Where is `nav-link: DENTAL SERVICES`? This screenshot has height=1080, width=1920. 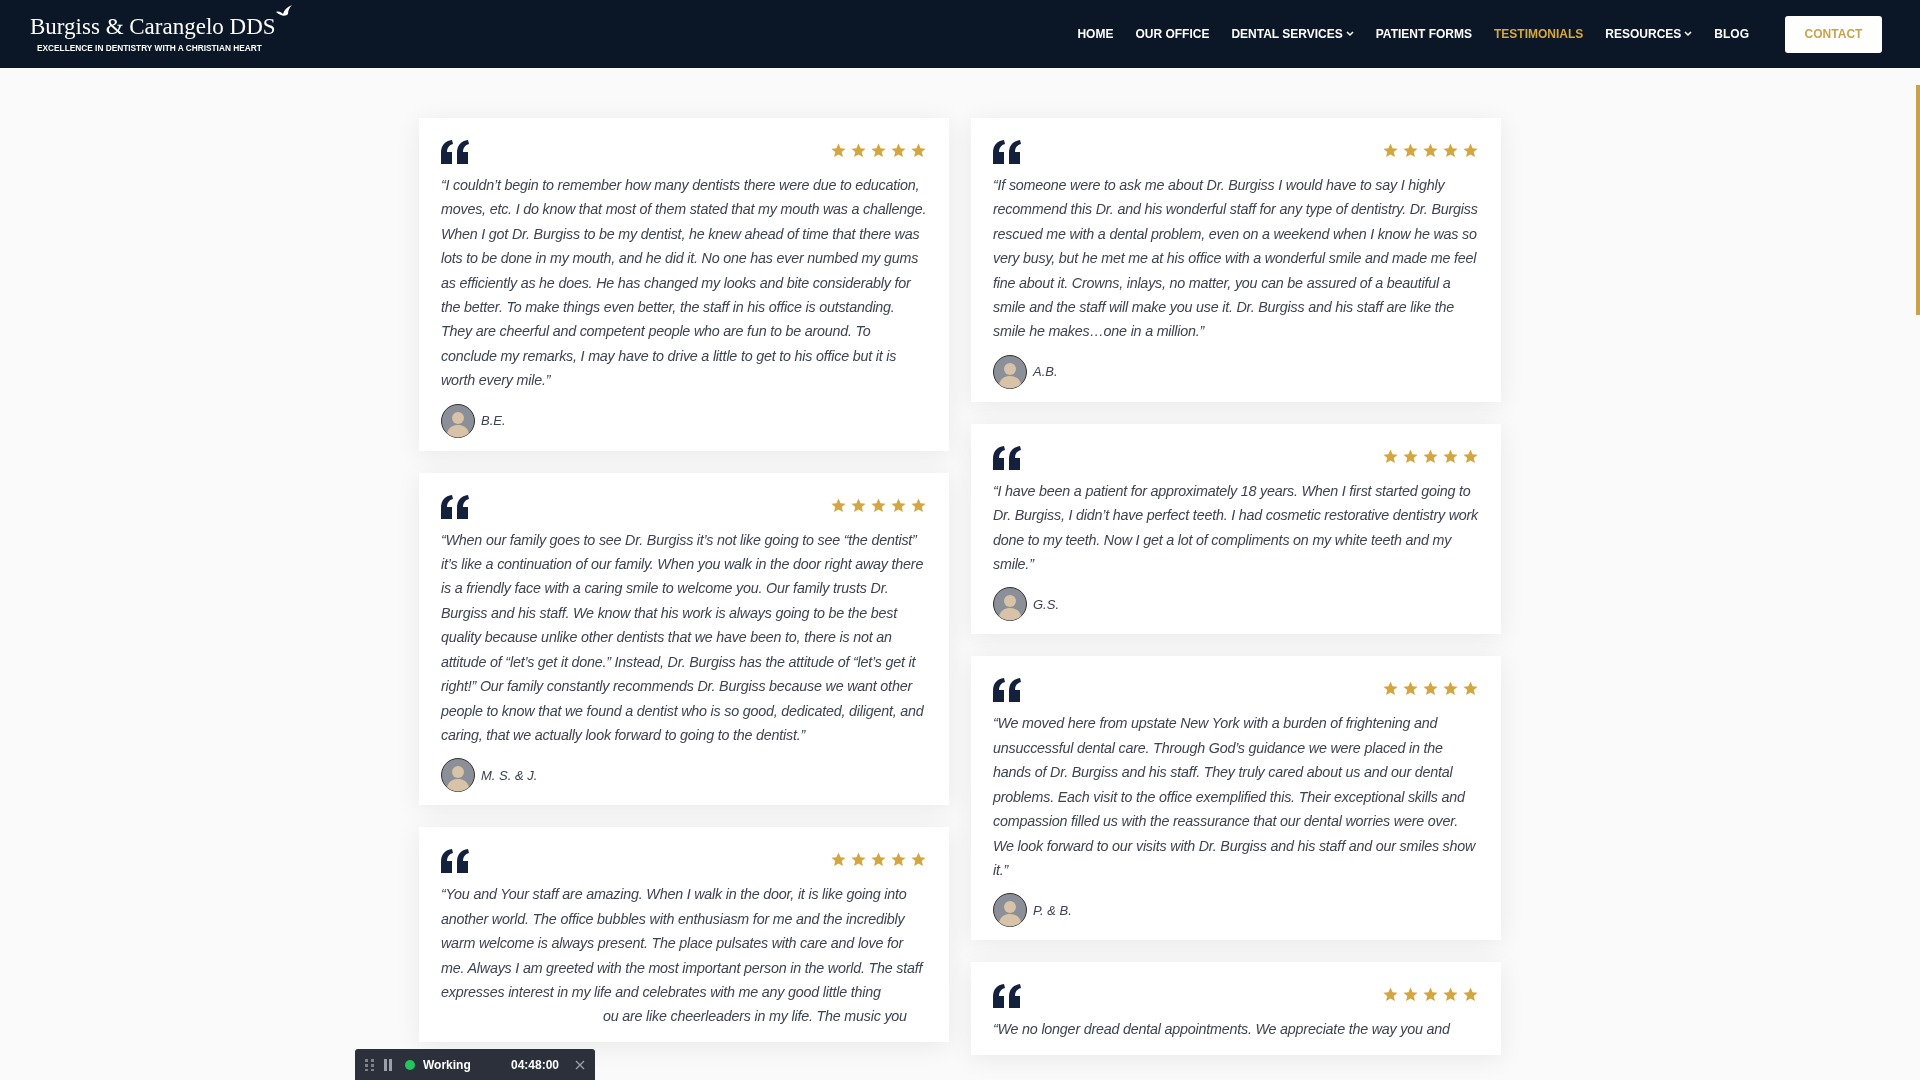 nav-link: DENTAL SERVICES is located at coordinates (1292, 34).